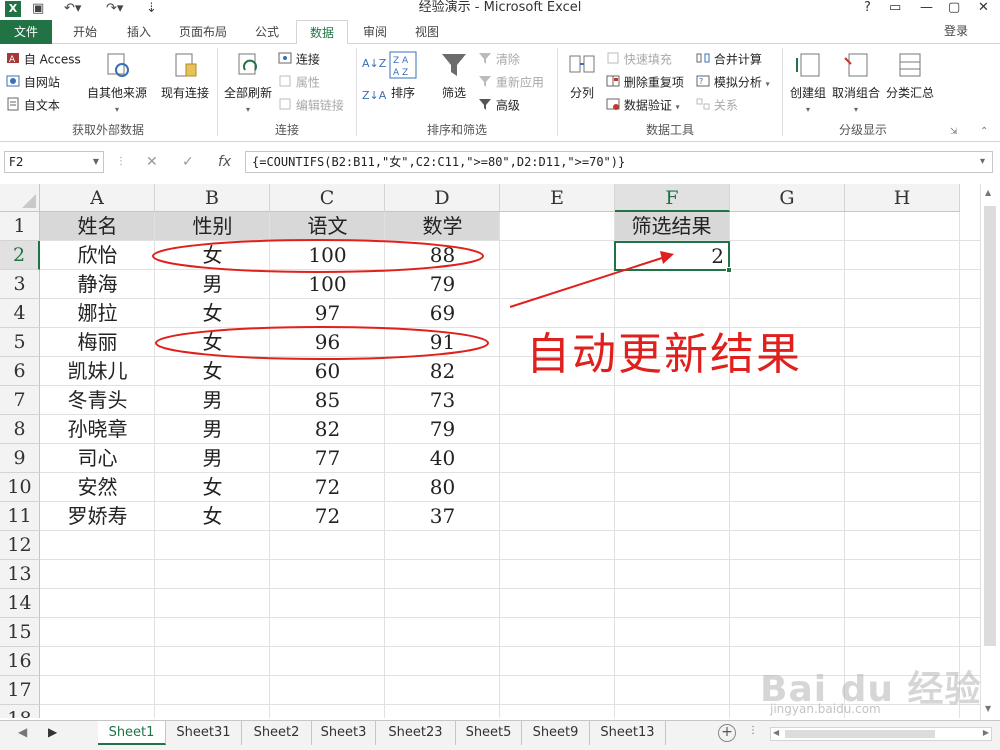  Describe the element at coordinates (97, 516) in the screenshot. I see `cell-a11: 罗娇寿` at that location.